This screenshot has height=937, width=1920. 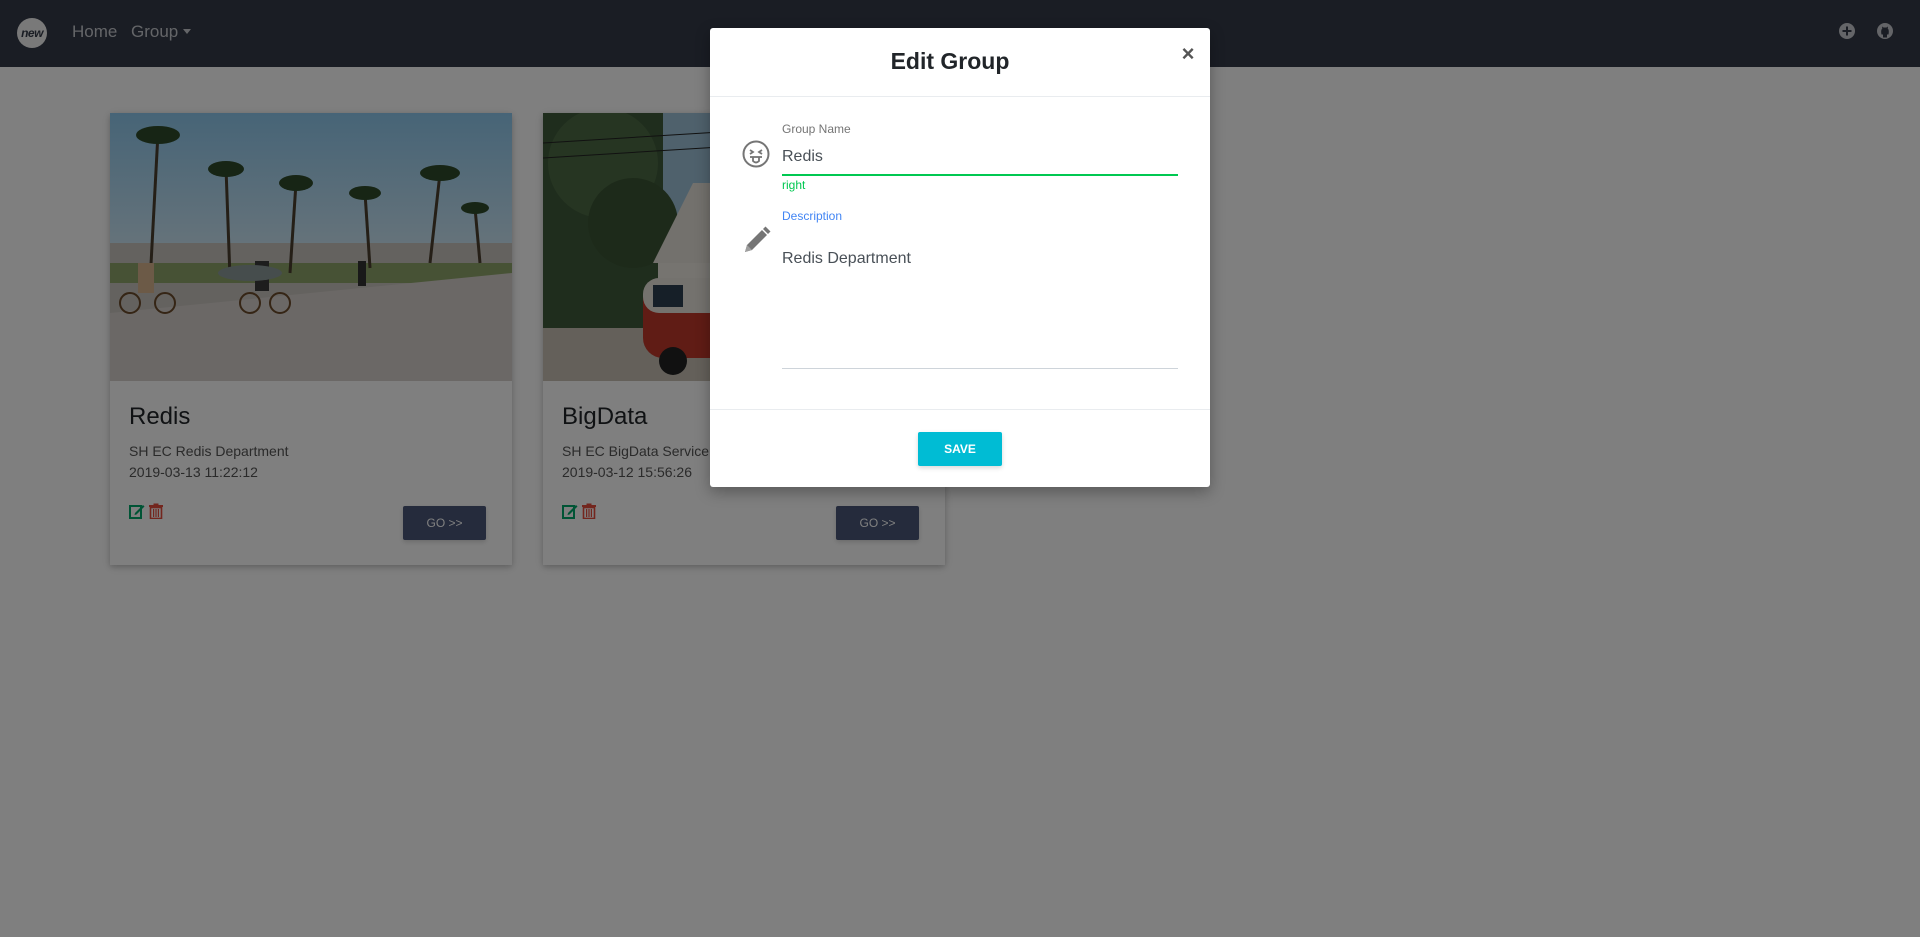 I want to click on close-button: ×, so click(x=1188, y=54).